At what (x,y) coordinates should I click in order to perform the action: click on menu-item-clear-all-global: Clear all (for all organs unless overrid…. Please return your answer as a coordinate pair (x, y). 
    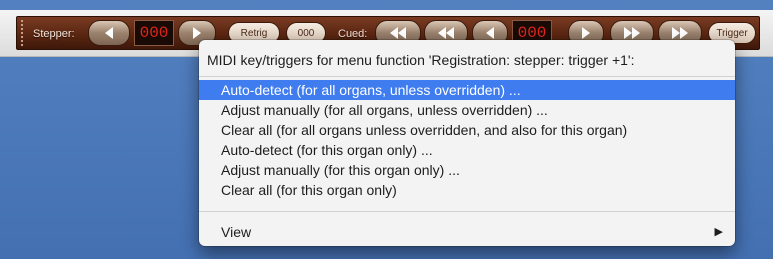
    Looking at the image, I should click on (467, 130).